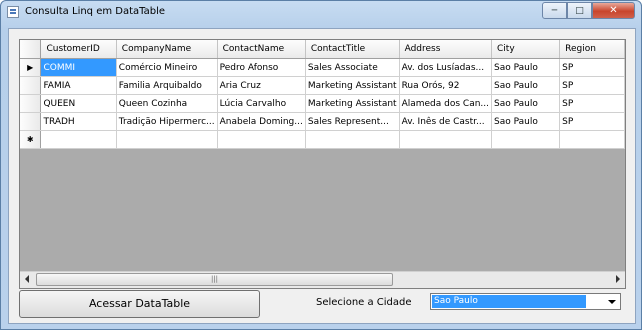 This screenshot has width=642, height=330. Describe the element at coordinates (13, 12) in the screenshot. I see `app-icon` at that location.